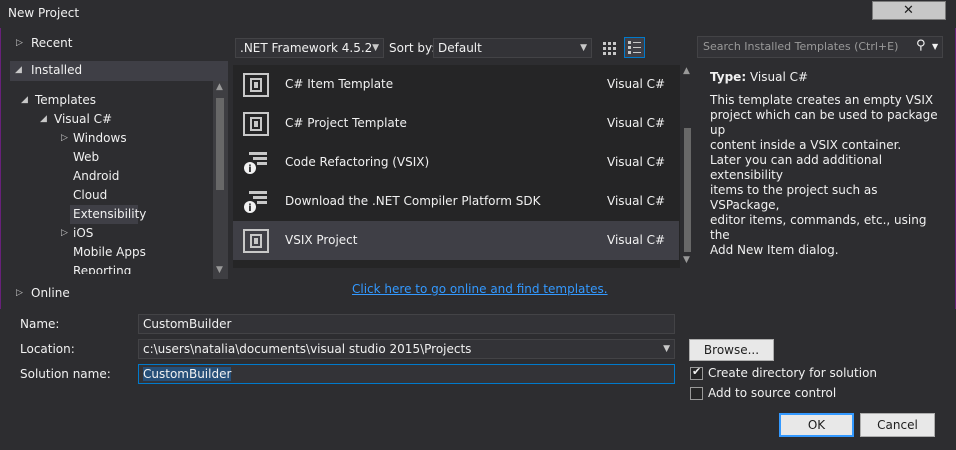  What do you see at coordinates (921, 45) in the screenshot?
I see `search-icon: ⚲` at bounding box center [921, 45].